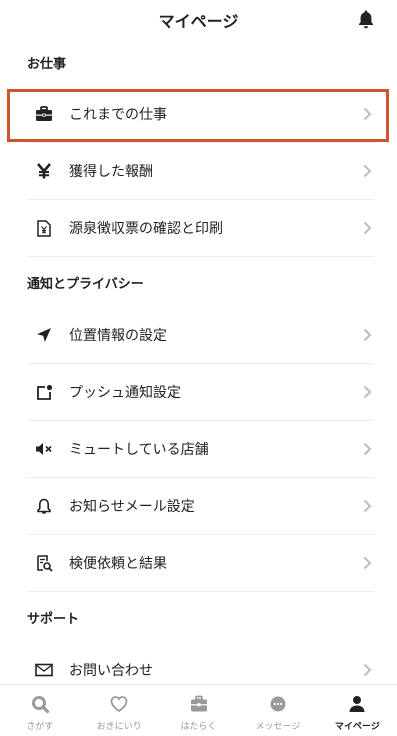 Image resolution: width=397 pixels, height=736 pixels. I want to click on menu-item-label: これまでの仕事, so click(118, 114).